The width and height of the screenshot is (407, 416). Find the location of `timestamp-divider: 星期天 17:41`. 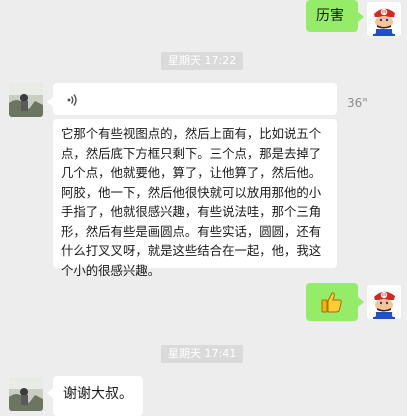

timestamp-divider: 星期天 17:41 is located at coordinates (202, 354).